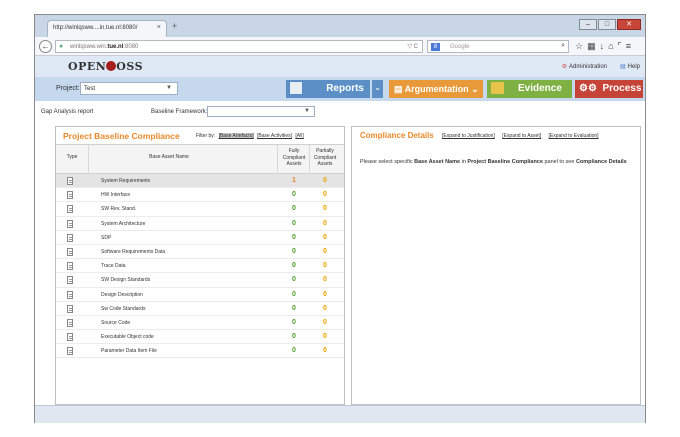  Describe the element at coordinates (628, 46) in the screenshot. I see `menu-icon: ≡` at that location.